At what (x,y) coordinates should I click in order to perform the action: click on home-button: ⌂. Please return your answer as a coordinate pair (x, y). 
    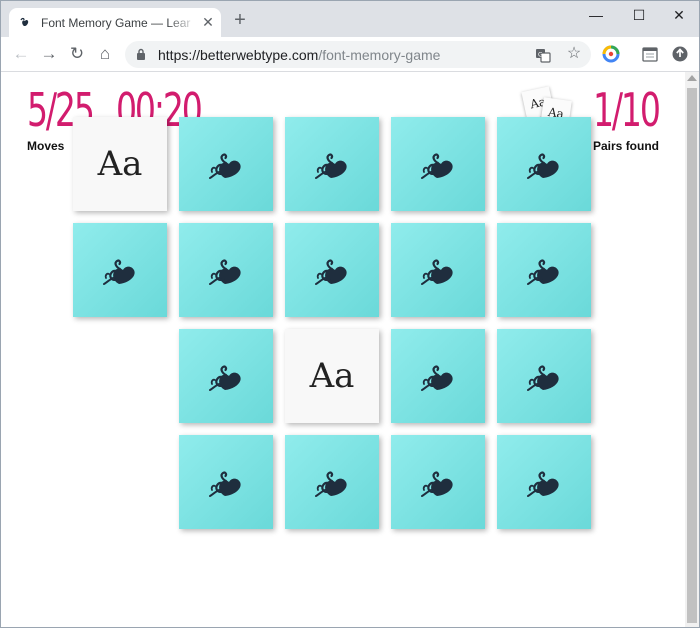
    Looking at the image, I should click on (105, 54).